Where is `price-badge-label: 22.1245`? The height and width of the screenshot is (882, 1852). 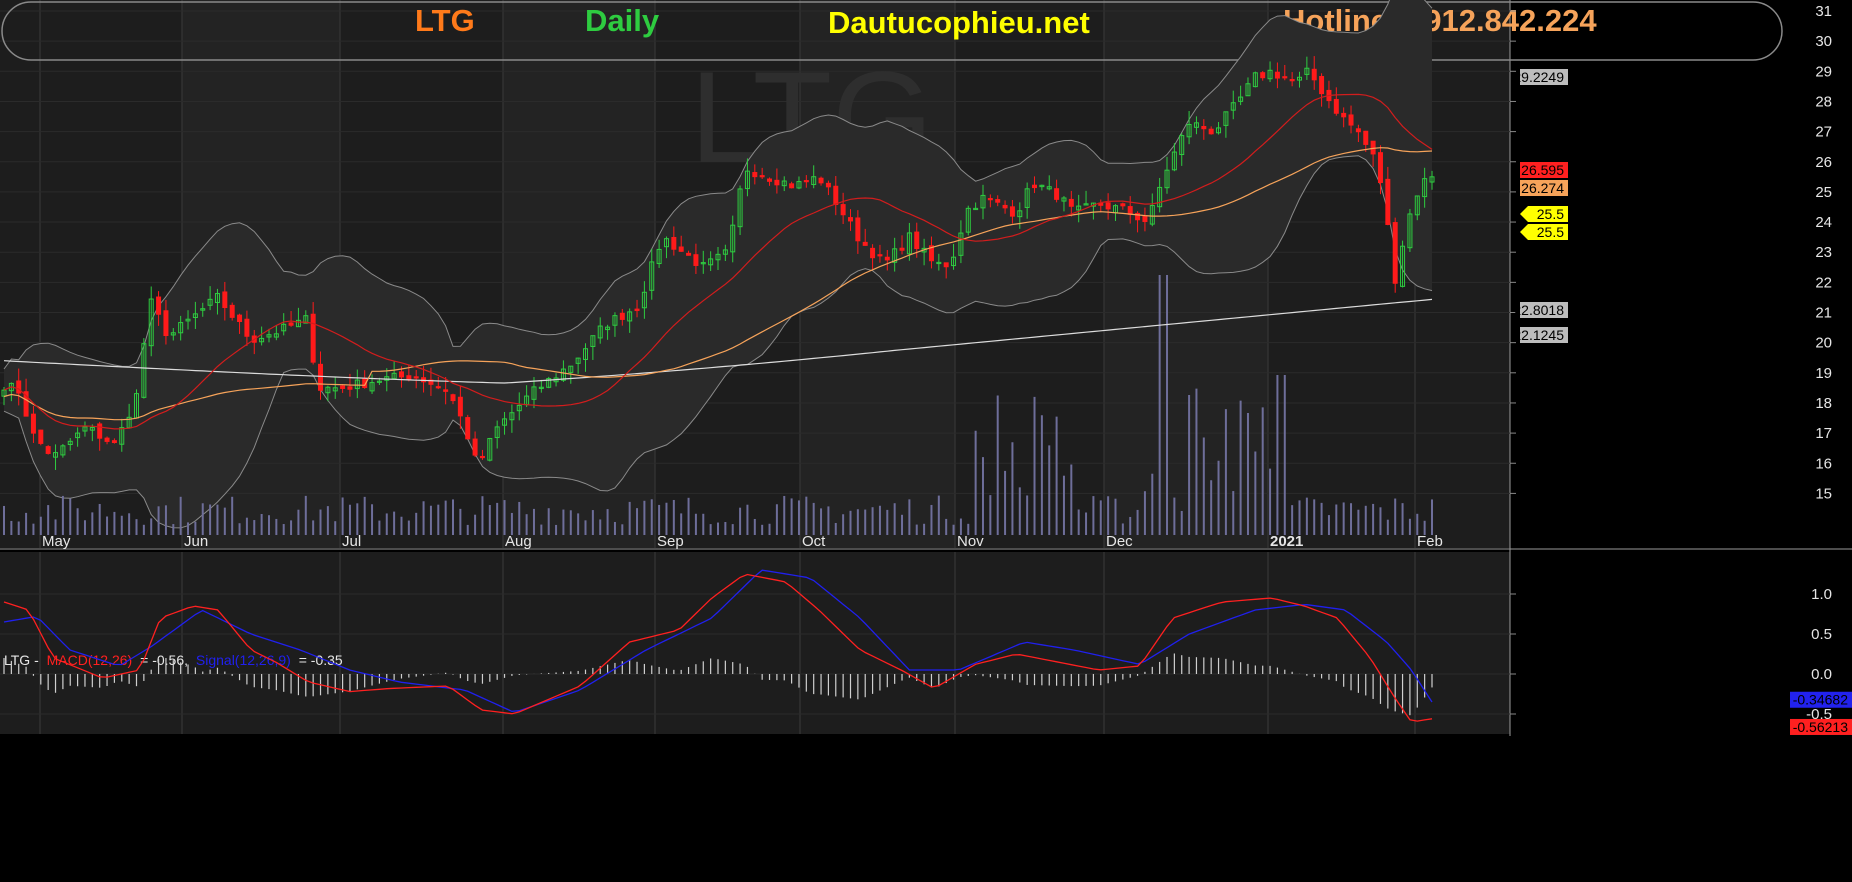 price-badge-label: 22.1245 is located at coordinates (1538, 335).